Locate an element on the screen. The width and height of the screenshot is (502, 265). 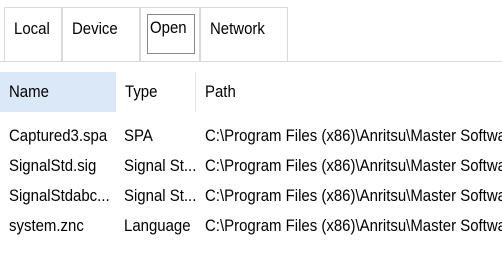
row-type-text: Language is located at coordinates (157, 225).